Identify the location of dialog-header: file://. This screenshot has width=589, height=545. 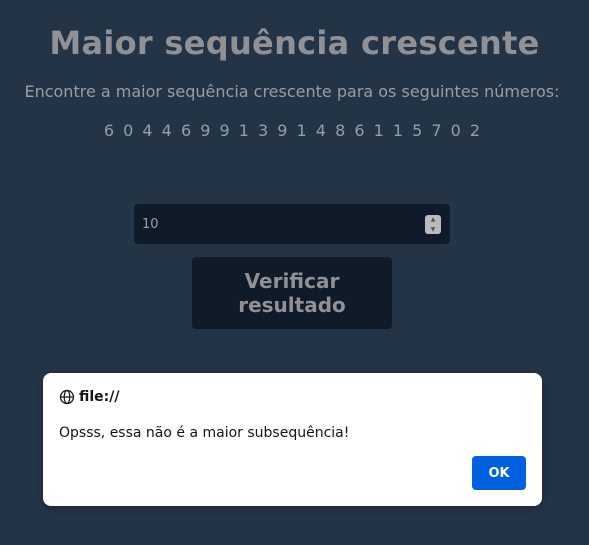
(89, 397).